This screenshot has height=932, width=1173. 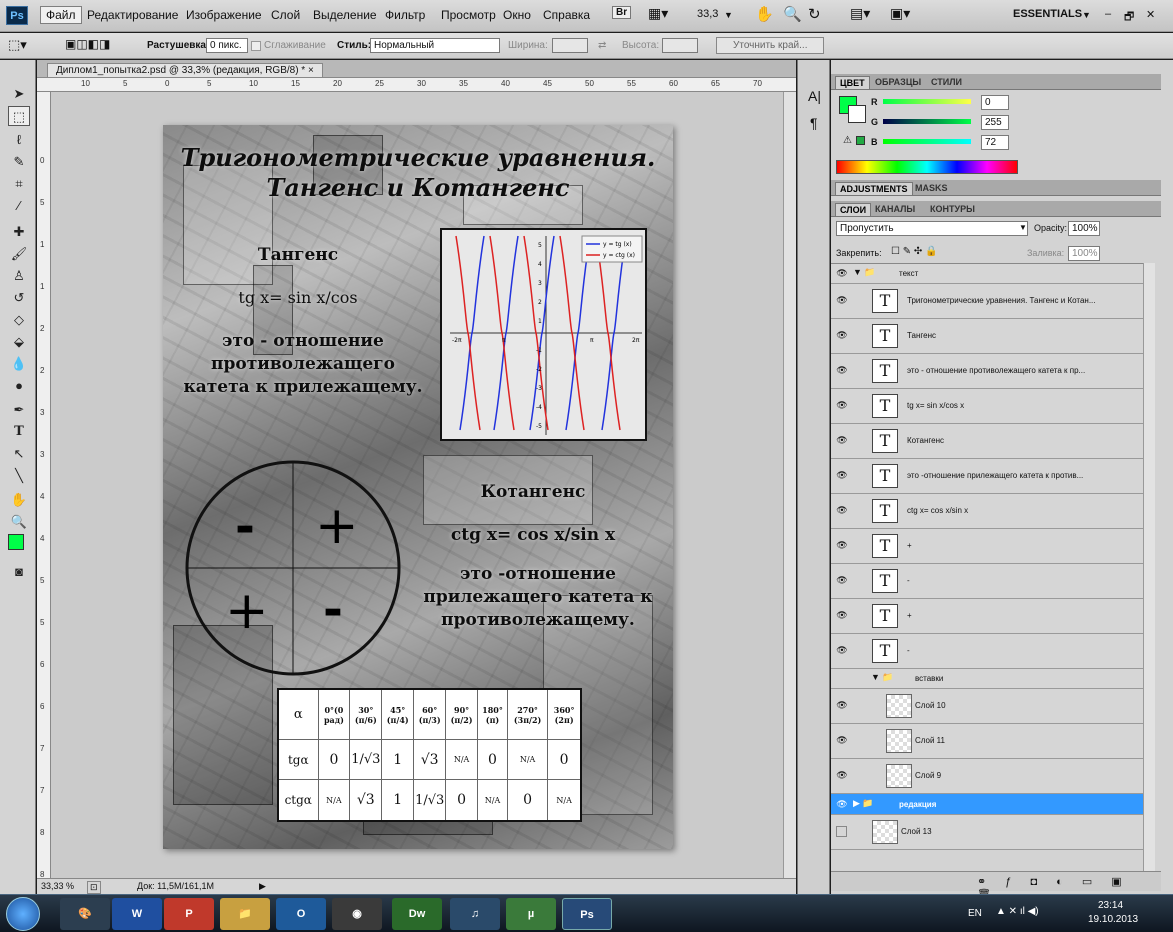 I want to click on status-zoom: 33,33 %, so click(x=57, y=886).